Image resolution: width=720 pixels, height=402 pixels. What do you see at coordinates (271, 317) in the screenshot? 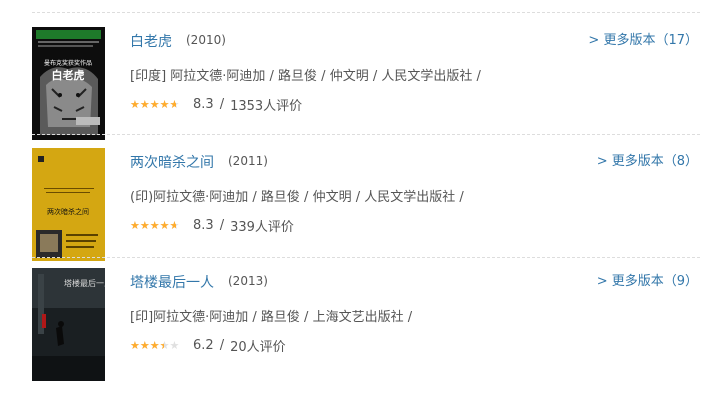
I see `book-meta: [印]阿拉文德·阿迪加 / 路旦俊 / 上海文艺出版社 /` at bounding box center [271, 317].